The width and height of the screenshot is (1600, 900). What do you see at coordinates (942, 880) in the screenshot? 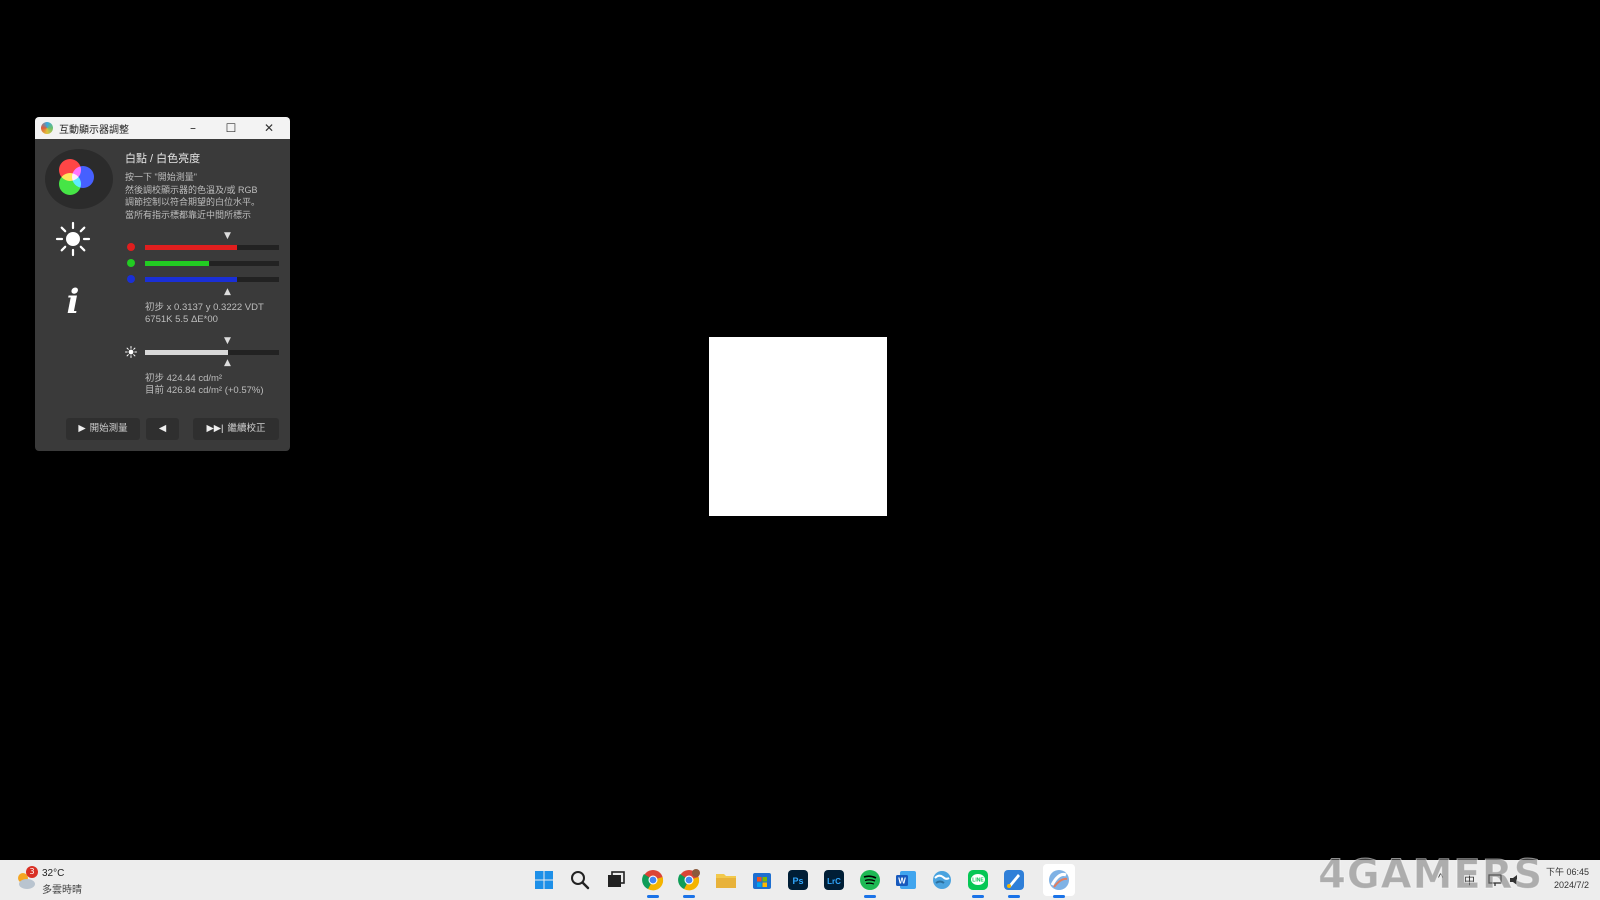
I see `network-icon` at bounding box center [942, 880].